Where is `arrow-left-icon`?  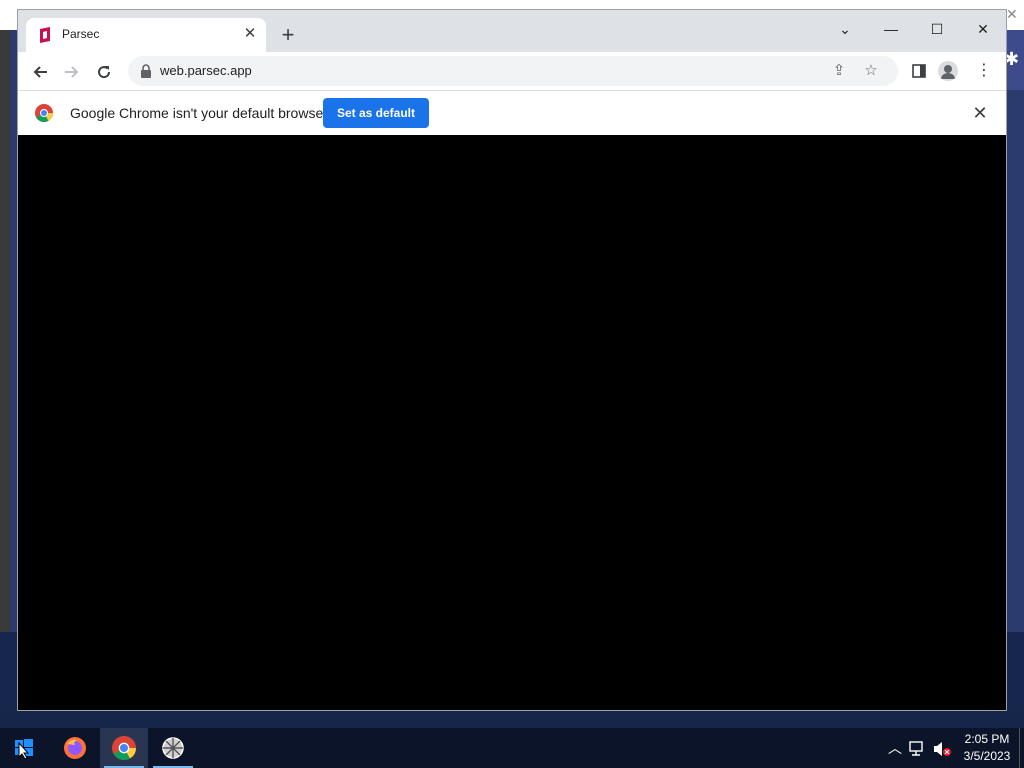 arrow-left-icon is located at coordinates (40, 72).